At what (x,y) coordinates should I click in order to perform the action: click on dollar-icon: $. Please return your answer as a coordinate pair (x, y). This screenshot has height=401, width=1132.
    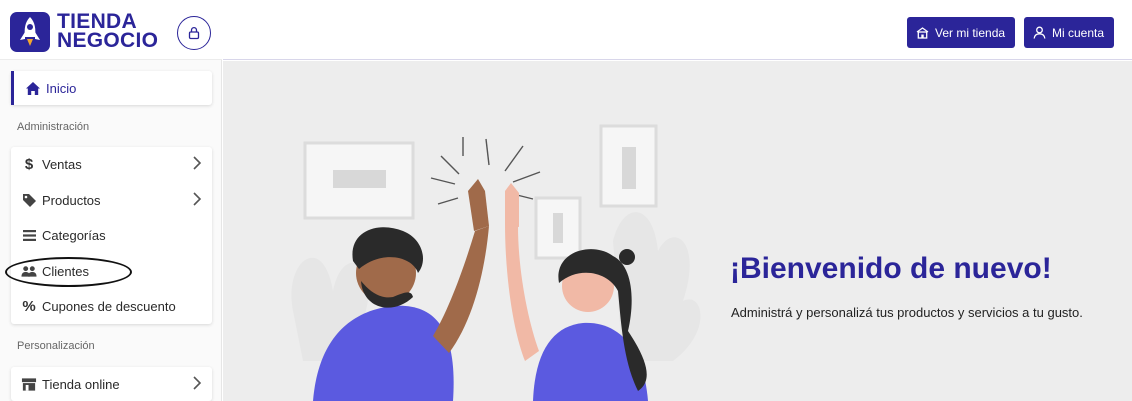
    Looking at the image, I should click on (29, 164).